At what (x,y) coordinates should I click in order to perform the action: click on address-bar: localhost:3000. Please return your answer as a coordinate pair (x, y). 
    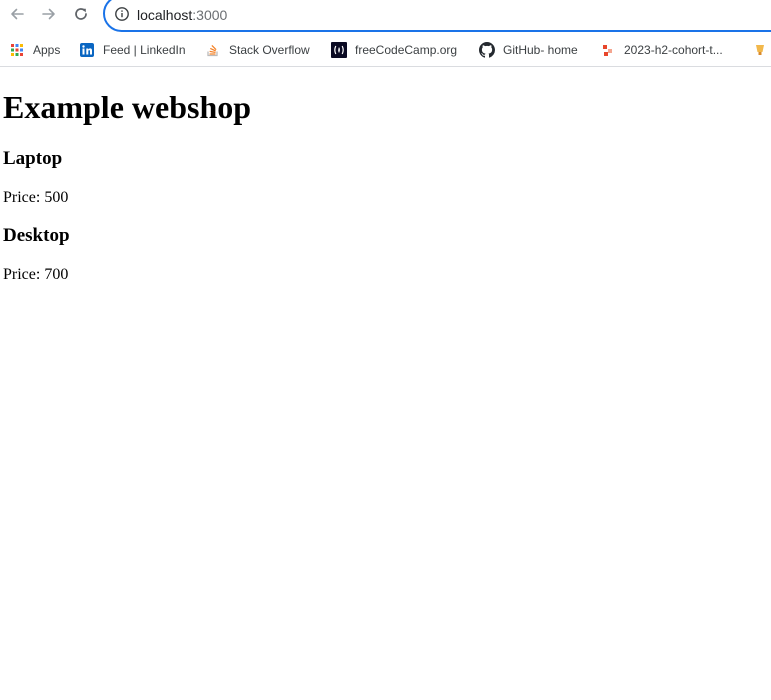
    Looking at the image, I should click on (437, 16).